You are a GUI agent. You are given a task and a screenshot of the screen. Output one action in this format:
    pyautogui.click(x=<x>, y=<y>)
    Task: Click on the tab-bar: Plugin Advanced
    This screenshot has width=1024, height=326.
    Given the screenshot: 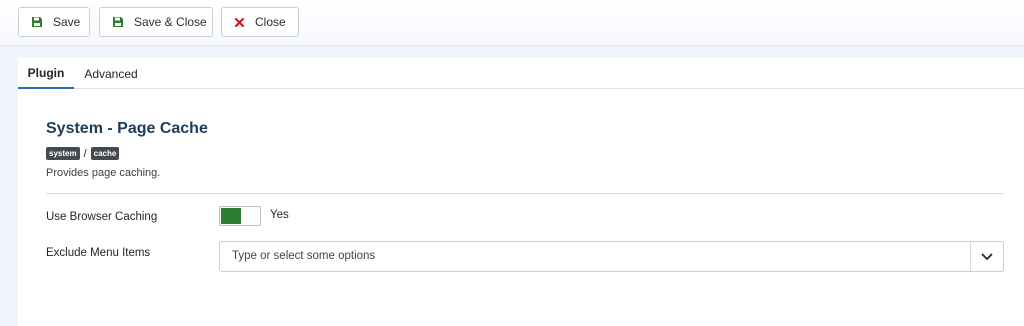 What is the action you would take?
    pyautogui.click(x=521, y=73)
    